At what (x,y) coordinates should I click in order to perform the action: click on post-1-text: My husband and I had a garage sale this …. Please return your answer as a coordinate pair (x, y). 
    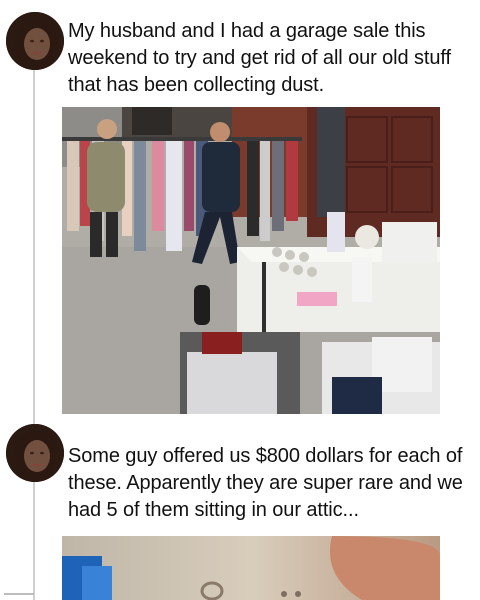
    Looking at the image, I should click on (259, 58).